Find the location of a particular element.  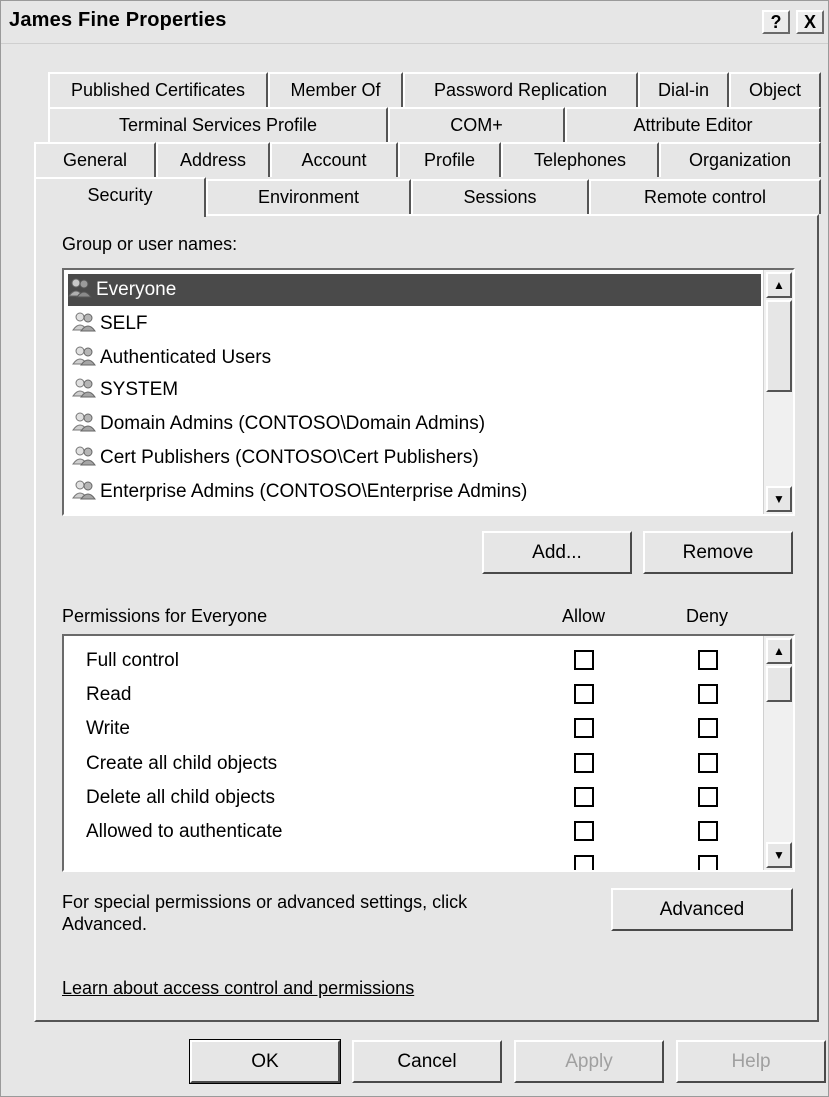

ok-button: OK is located at coordinates (265, 1061).